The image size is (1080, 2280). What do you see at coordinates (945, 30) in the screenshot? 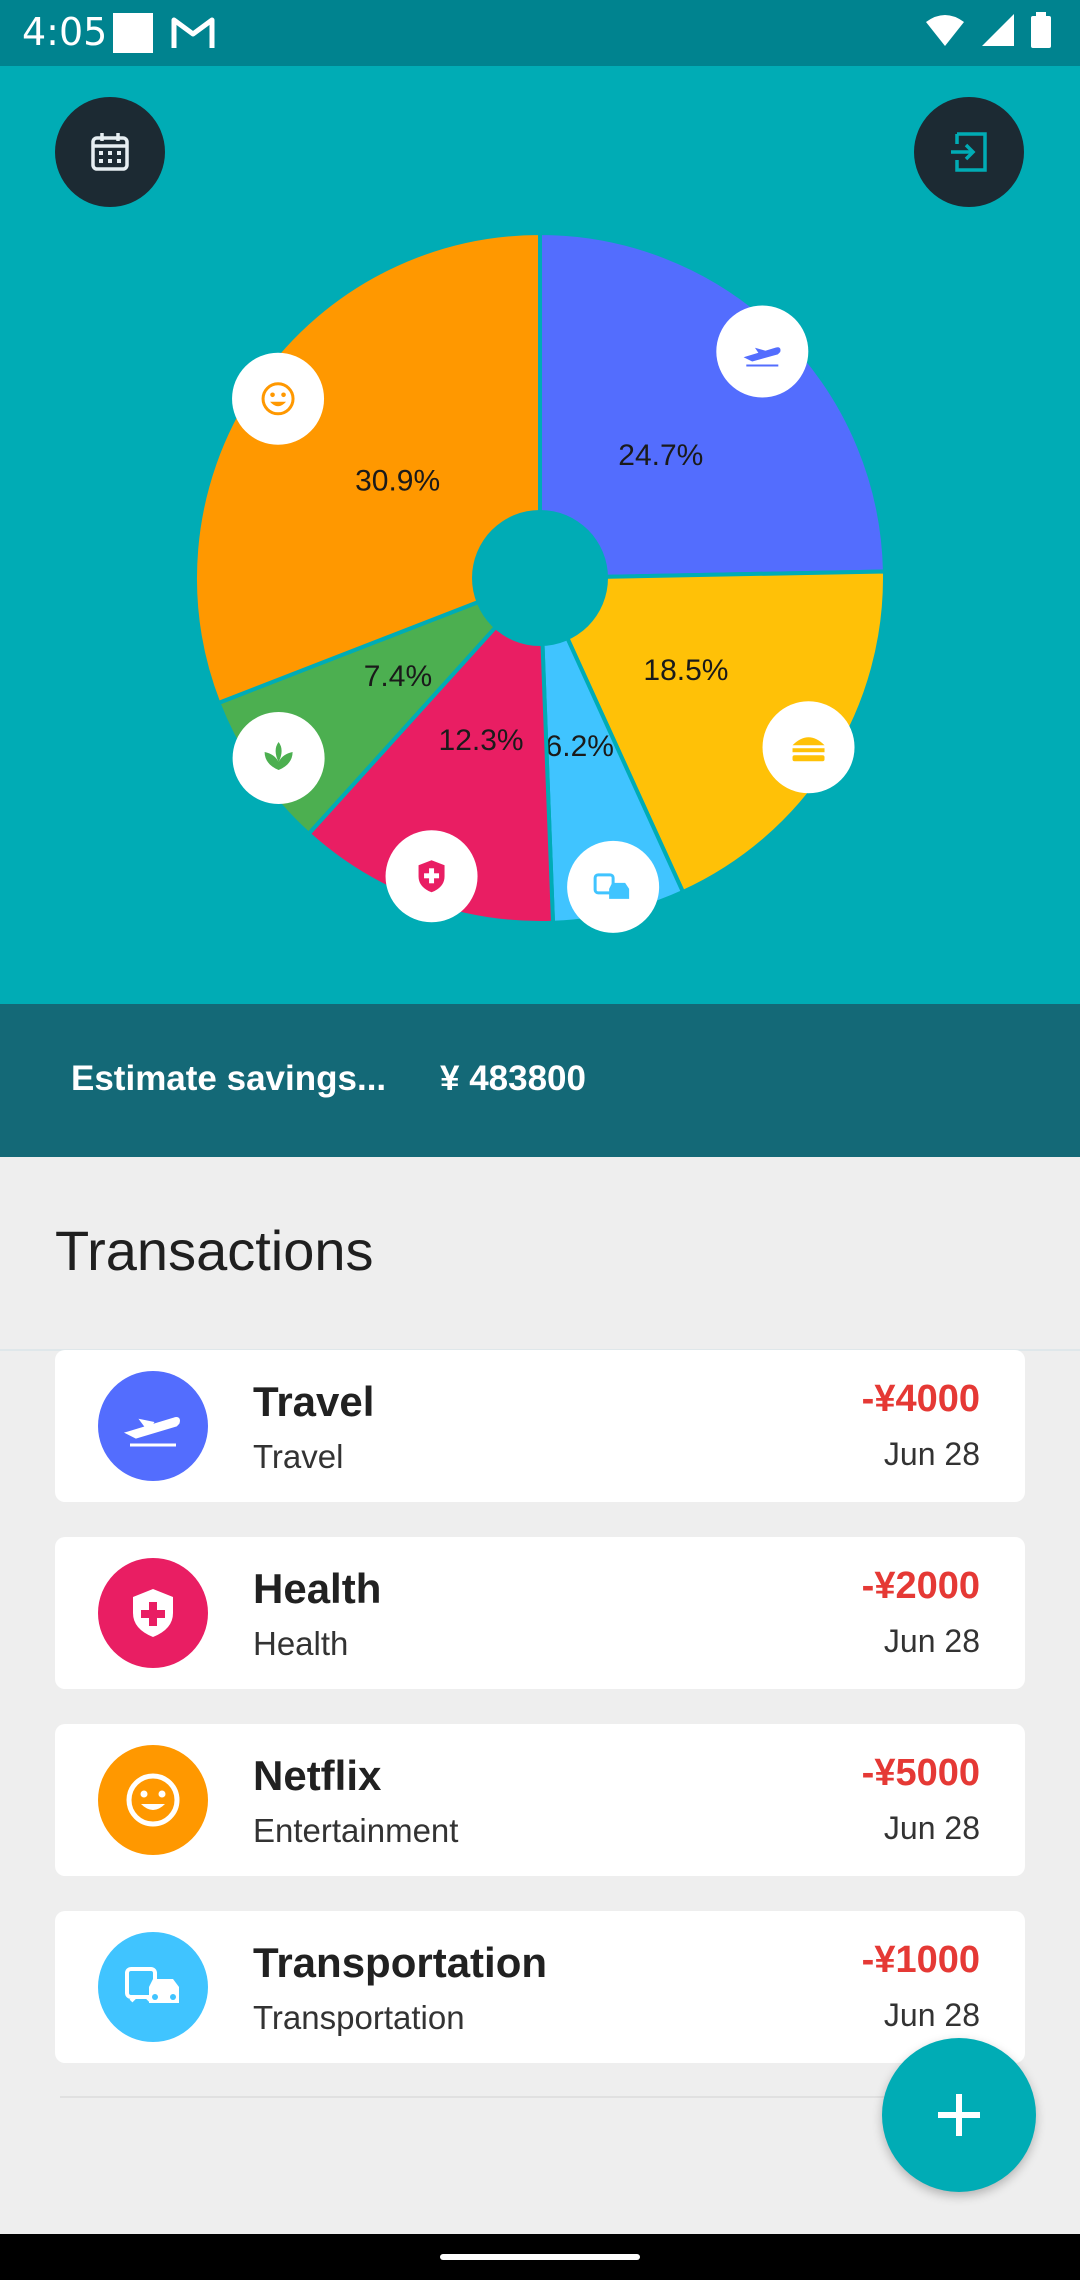
I see `wifi-icon` at bounding box center [945, 30].